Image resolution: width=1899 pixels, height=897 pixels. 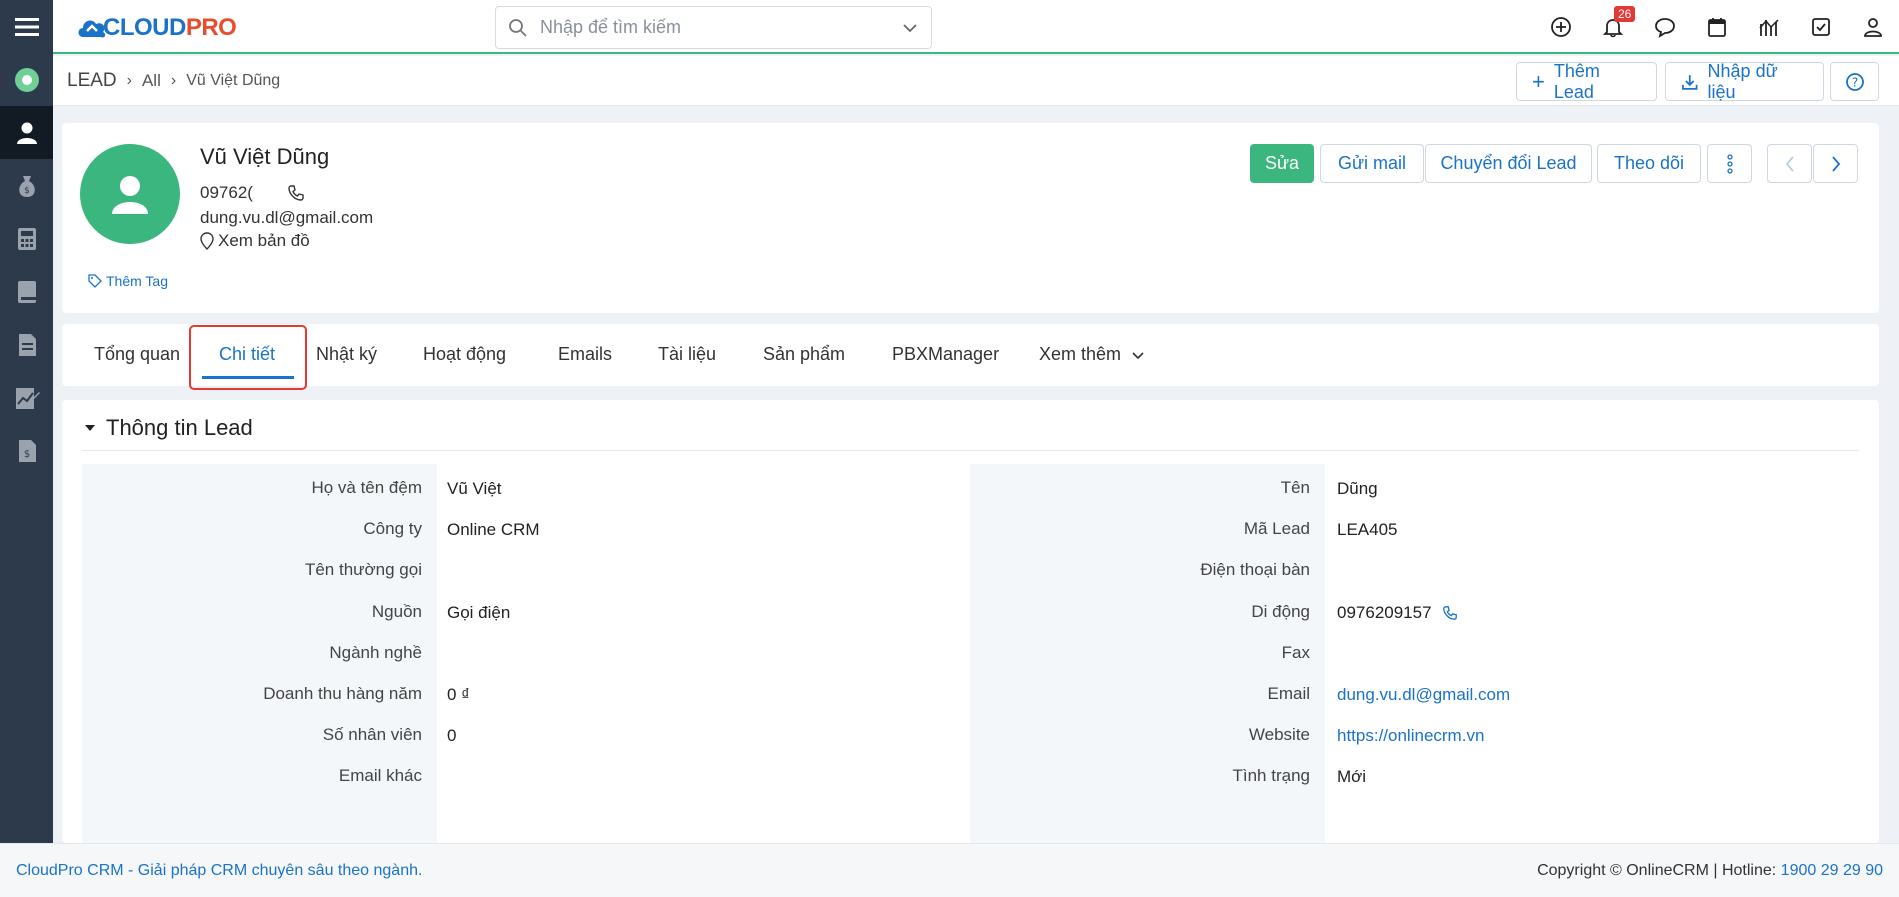 What do you see at coordinates (1255, 570) in the screenshot?
I see `field-label-dien-thoai-ban: Điện thoại bàn` at bounding box center [1255, 570].